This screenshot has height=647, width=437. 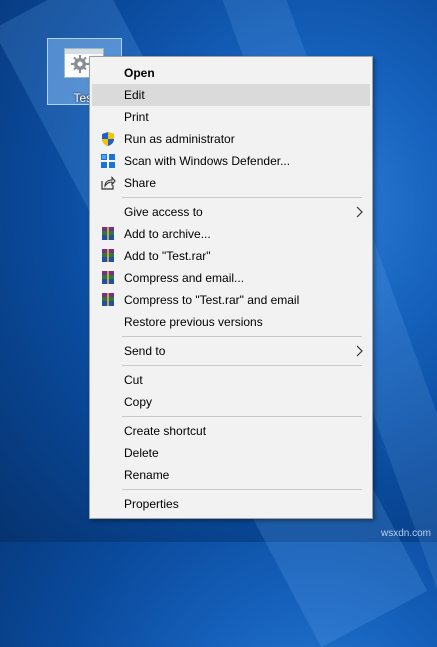 I want to click on menu-item-label: Send to, so click(x=145, y=351).